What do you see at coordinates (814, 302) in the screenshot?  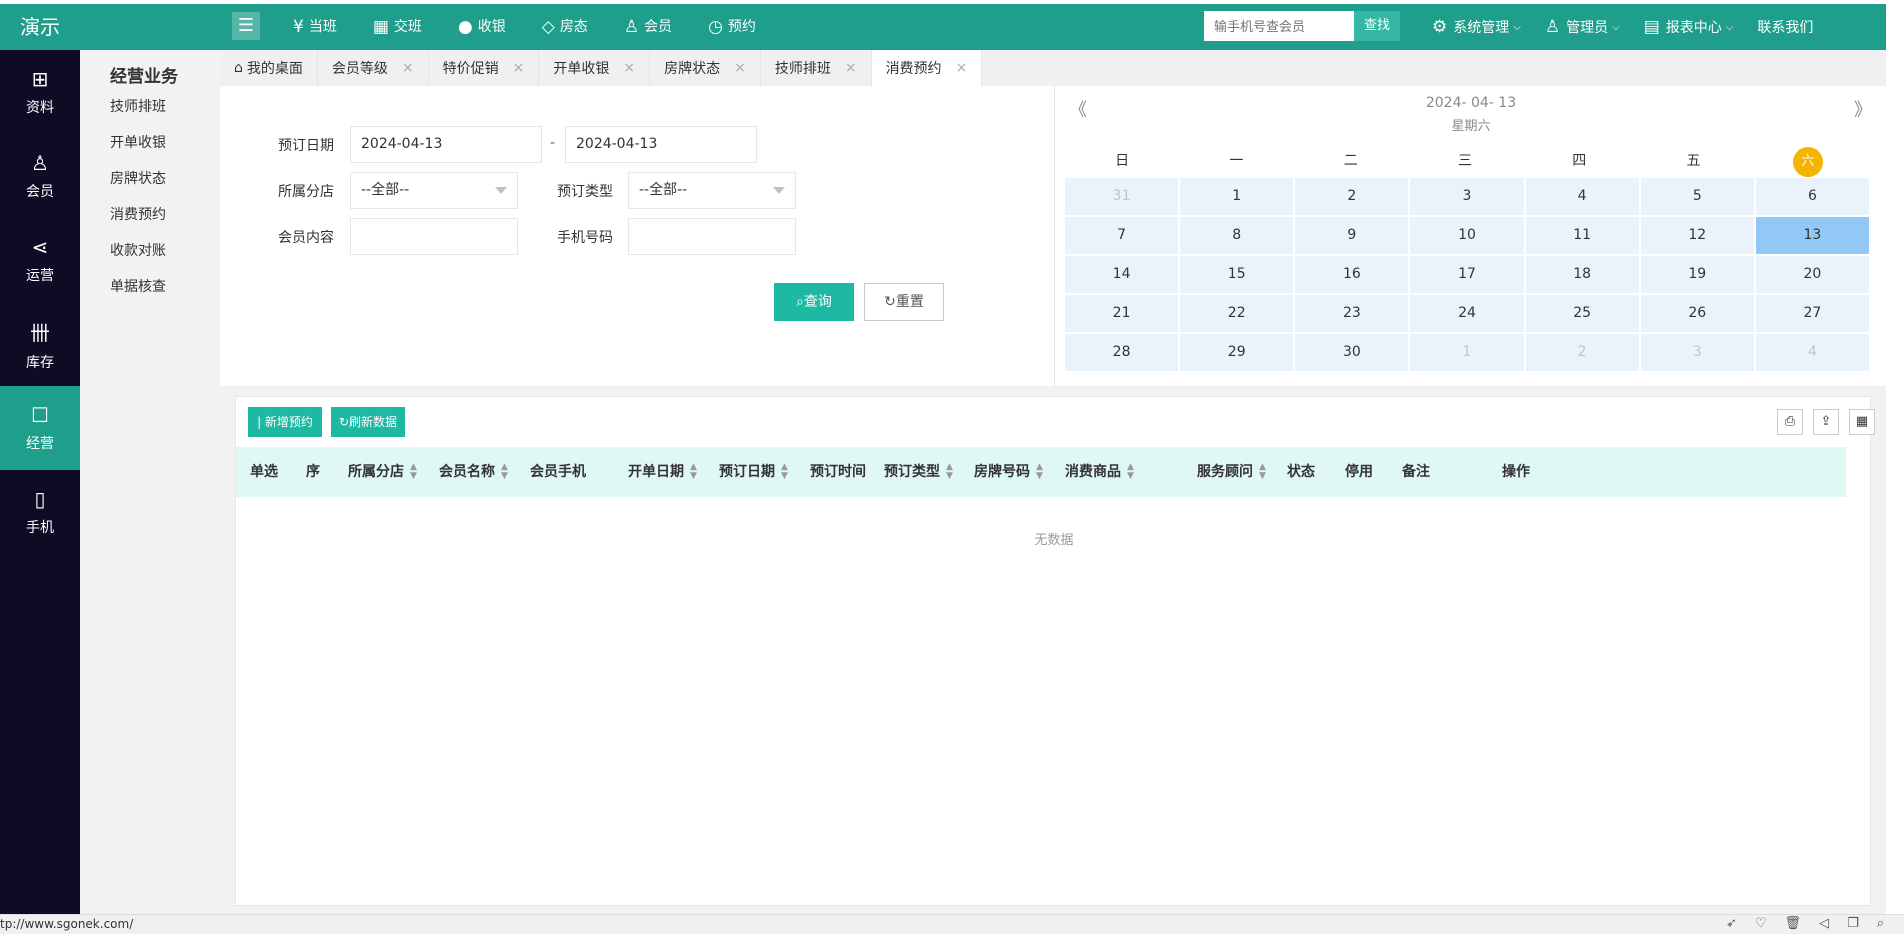 I see `query-button: ⌕查询` at bounding box center [814, 302].